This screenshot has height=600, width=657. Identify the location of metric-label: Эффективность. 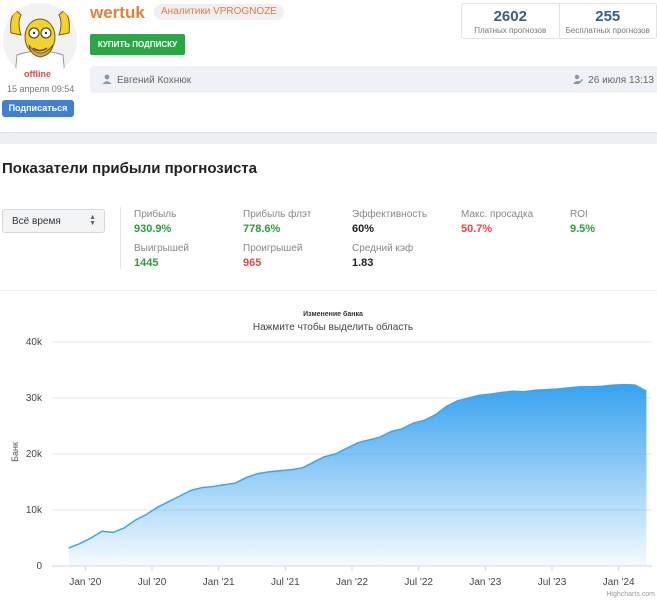
(390, 214).